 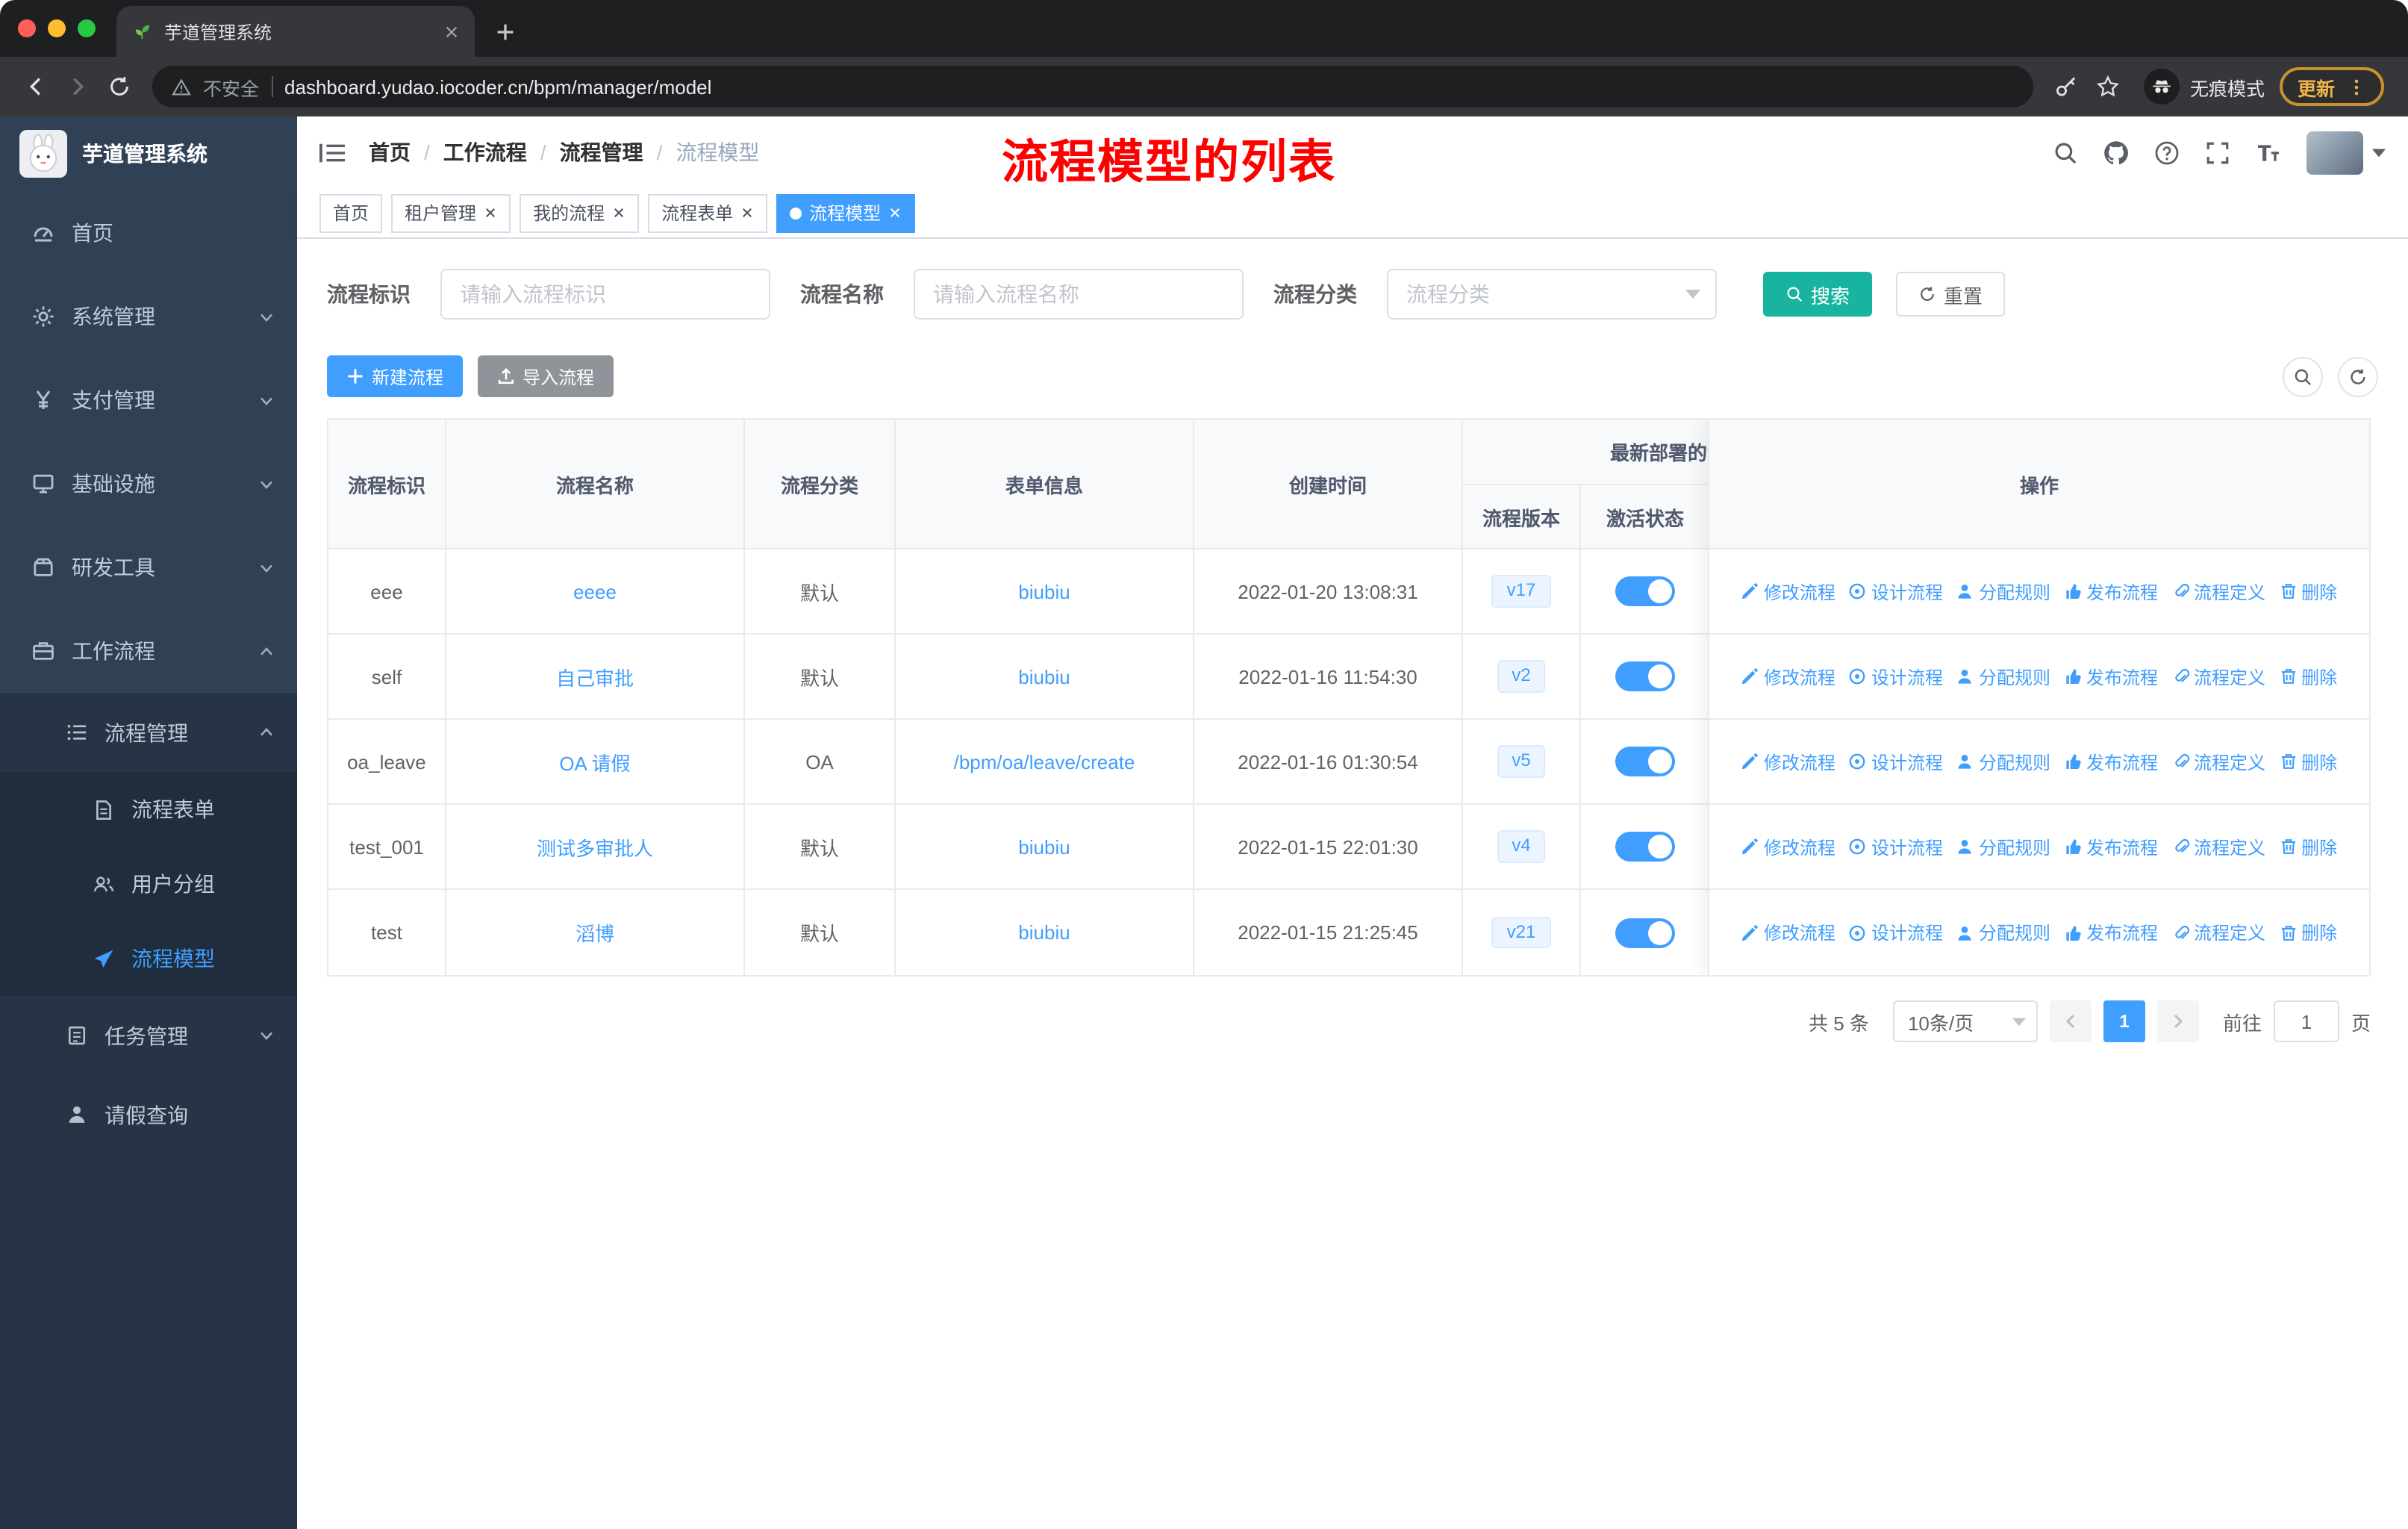 What do you see at coordinates (78, 87) in the screenshot?
I see `forward-button` at bounding box center [78, 87].